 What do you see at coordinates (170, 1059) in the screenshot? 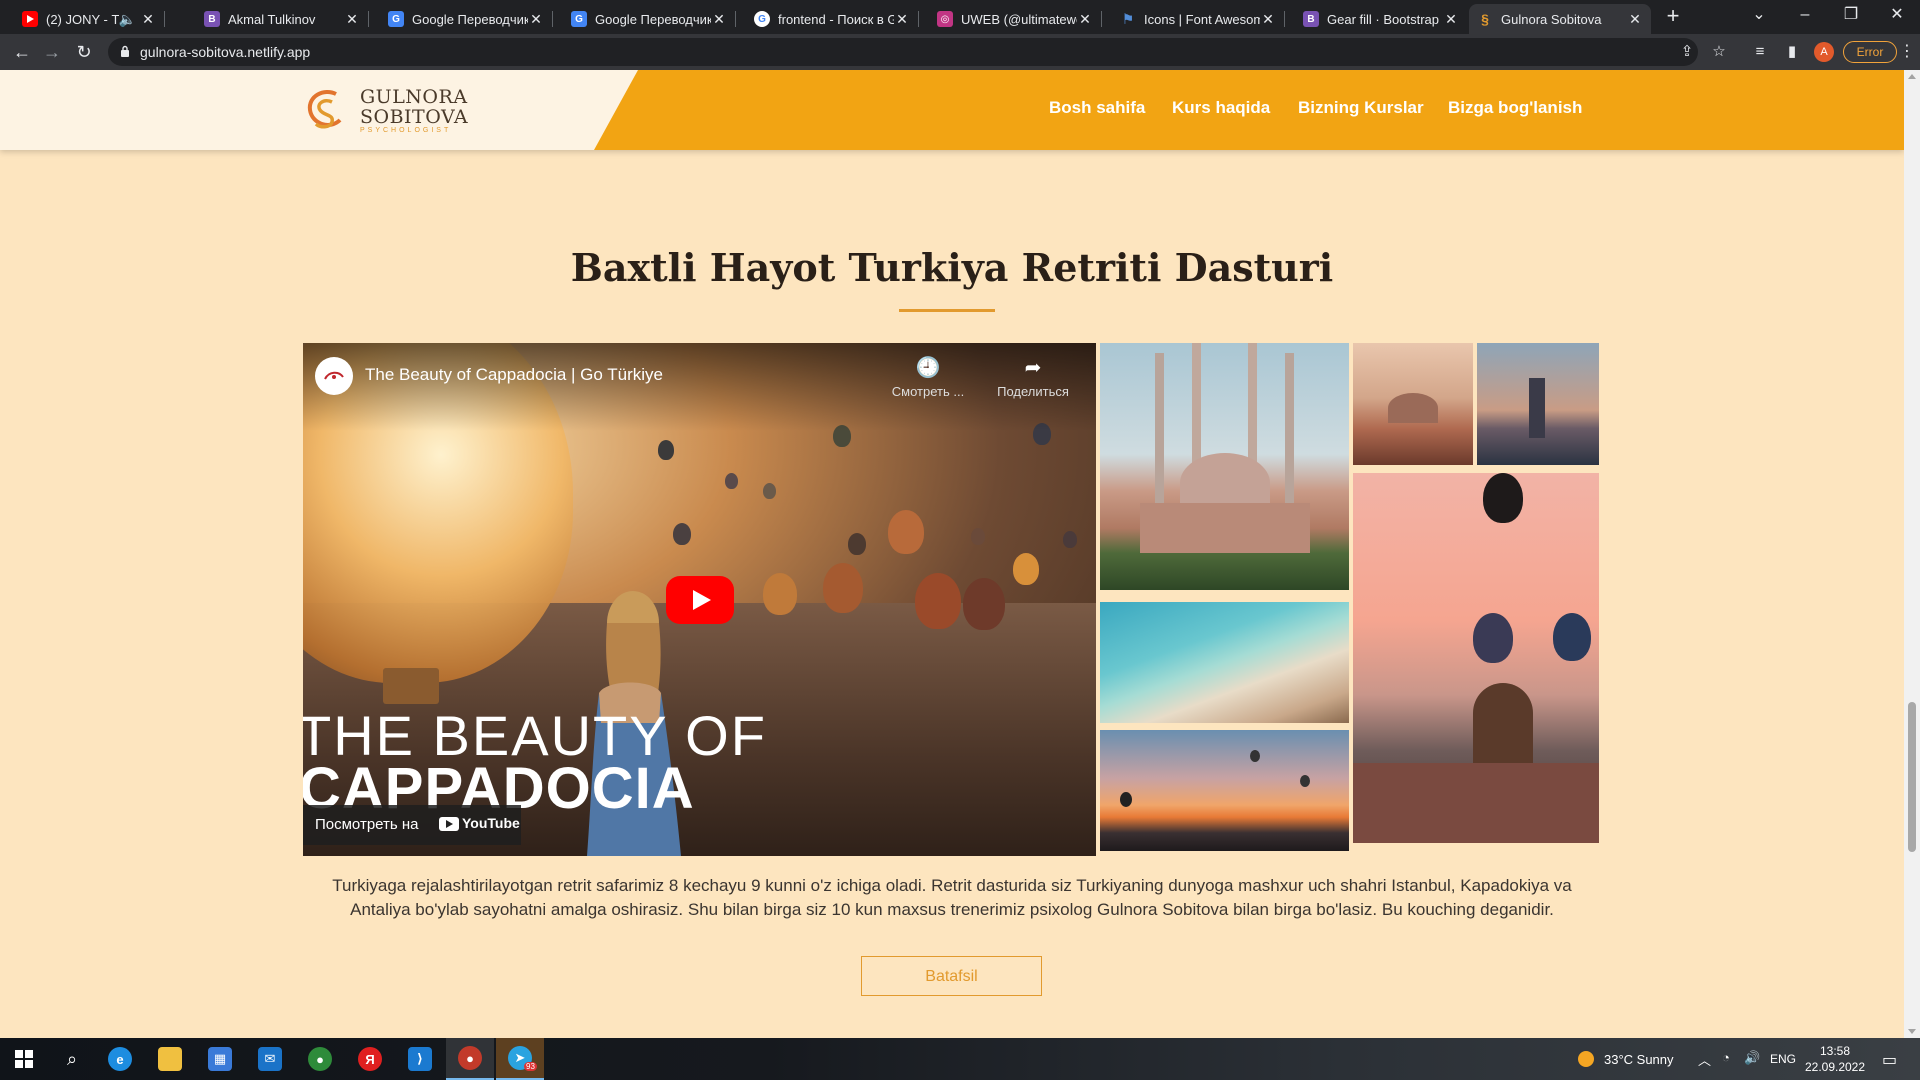
I see `file-explorer-icon` at bounding box center [170, 1059].